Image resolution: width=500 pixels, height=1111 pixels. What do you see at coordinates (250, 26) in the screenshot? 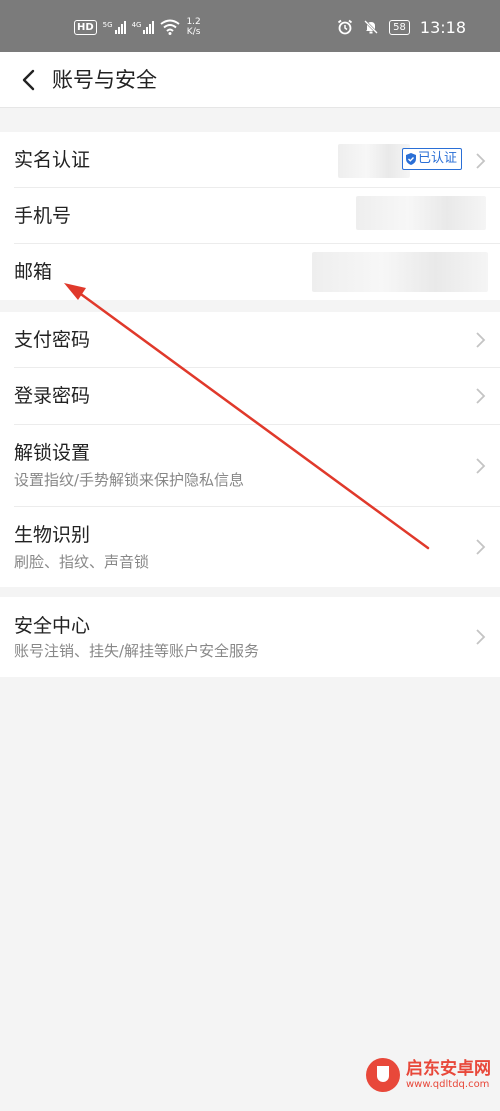
I see `status-bar: HD 5G 4G 1.2 K/s 58 13:18` at bounding box center [250, 26].